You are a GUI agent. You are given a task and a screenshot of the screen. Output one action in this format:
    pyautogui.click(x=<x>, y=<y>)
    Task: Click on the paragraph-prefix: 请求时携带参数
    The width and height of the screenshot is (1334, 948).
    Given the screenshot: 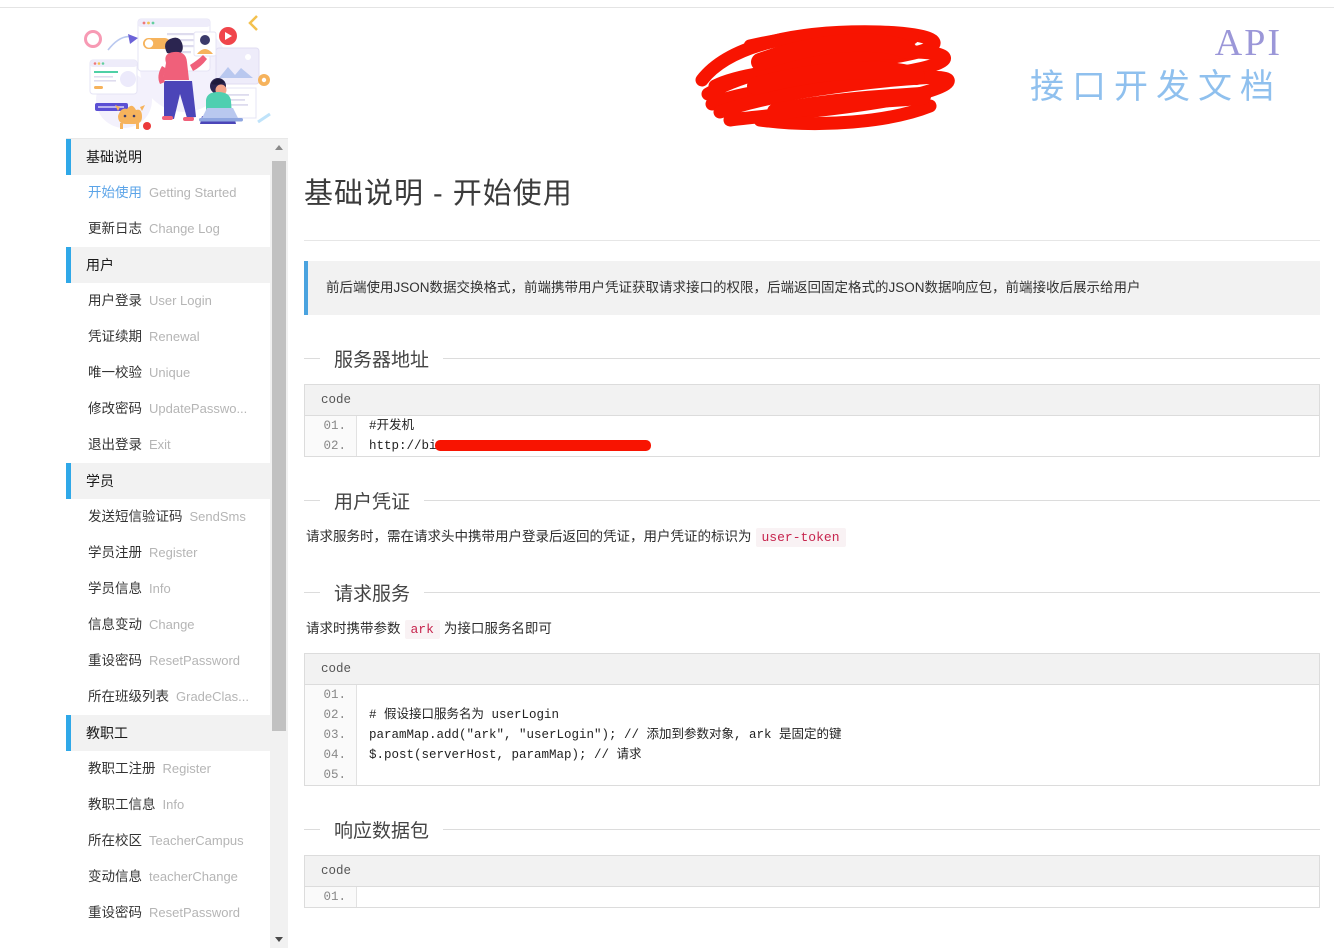 What is the action you would take?
    pyautogui.click(x=353, y=629)
    